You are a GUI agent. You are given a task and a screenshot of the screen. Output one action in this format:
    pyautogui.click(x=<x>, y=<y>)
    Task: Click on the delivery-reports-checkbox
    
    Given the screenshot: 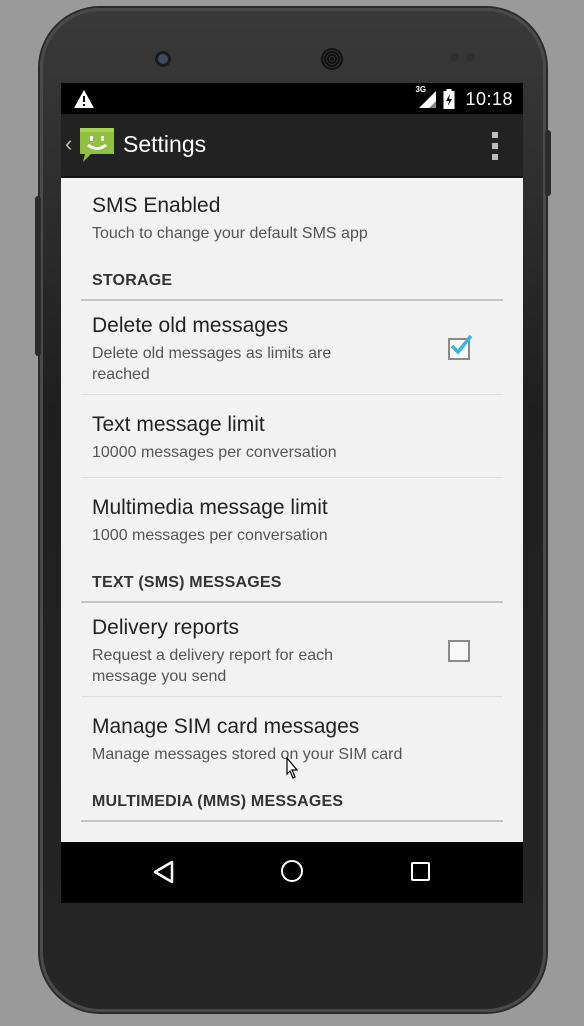 What is the action you would take?
    pyautogui.click(x=459, y=651)
    